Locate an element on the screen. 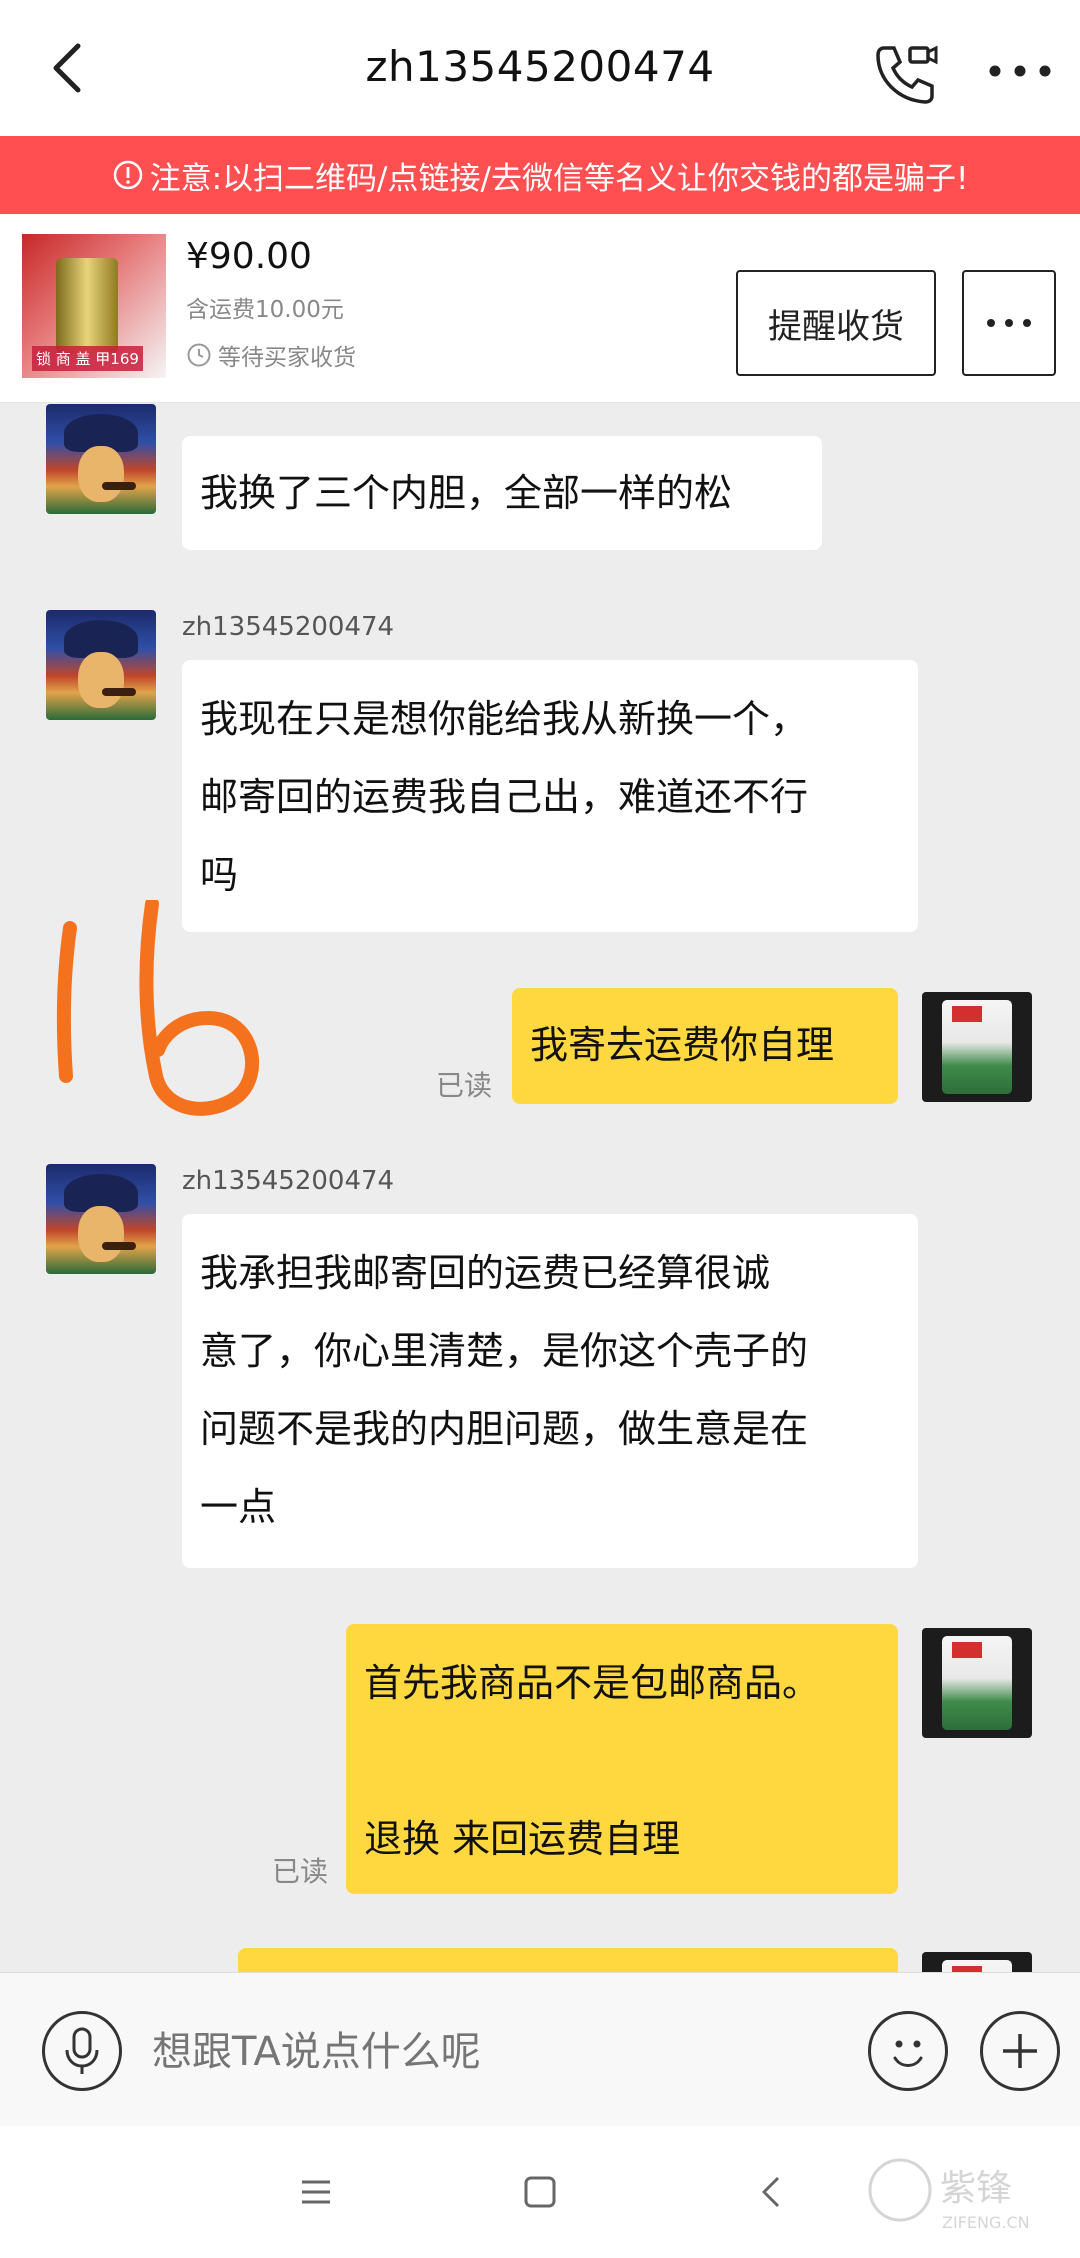 The height and width of the screenshot is (2258, 1080). product-thumbnail: 锁 商 盖 甲169 is located at coordinates (94, 306).